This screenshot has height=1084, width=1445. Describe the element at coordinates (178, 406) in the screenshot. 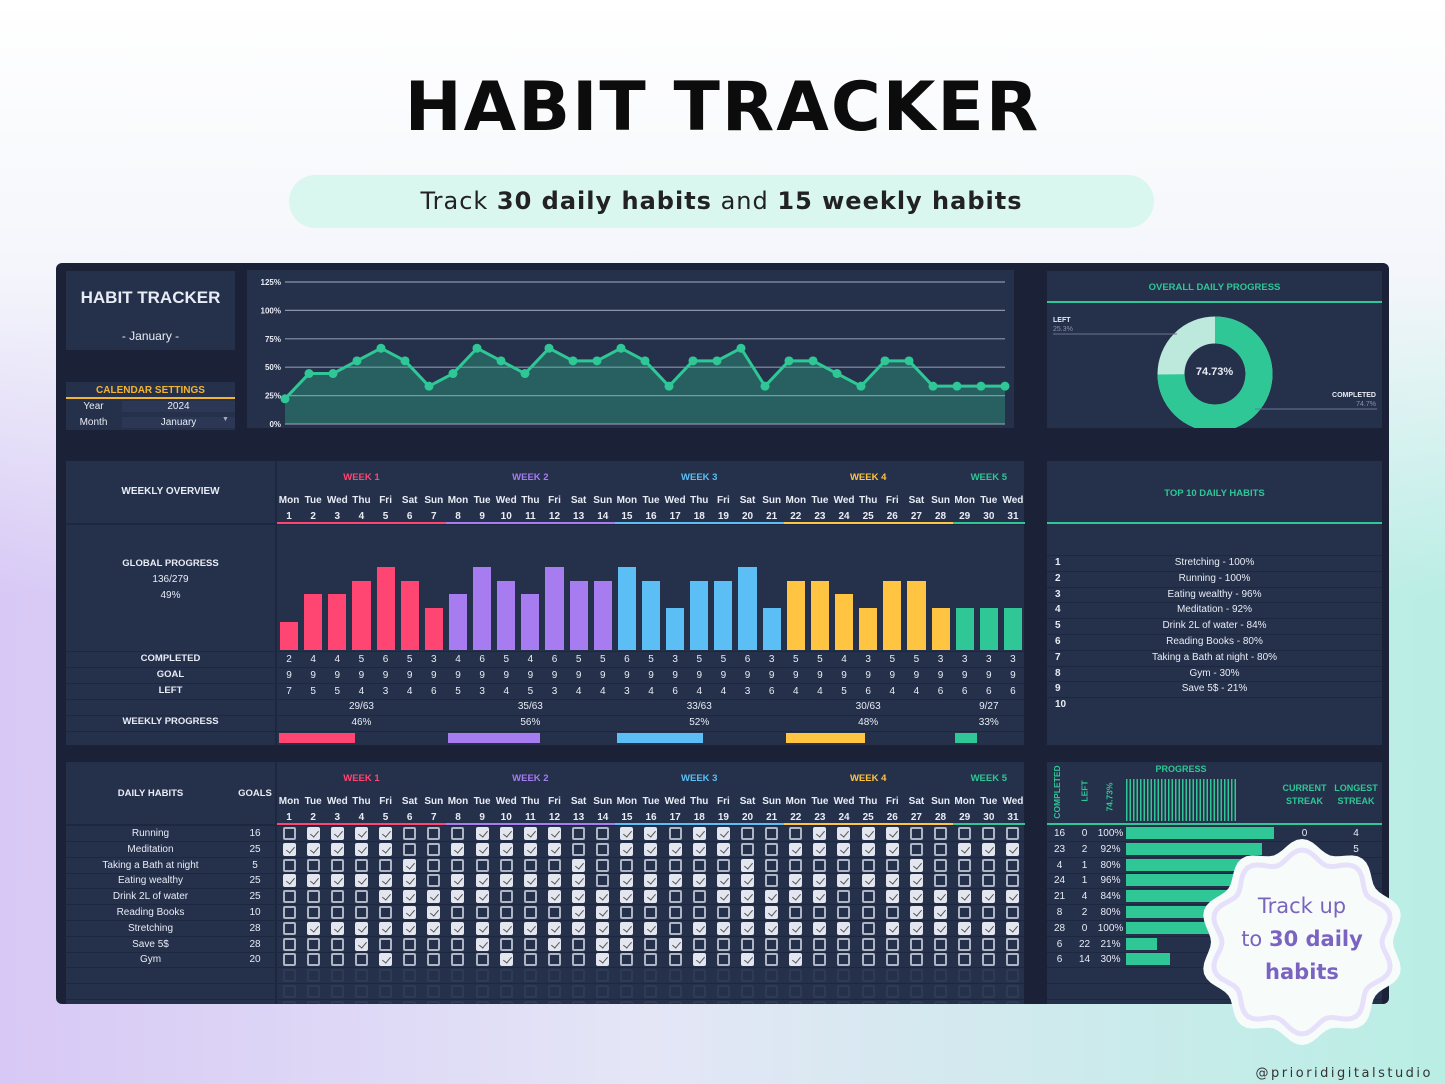

I see `year-field: 2024` at that location.